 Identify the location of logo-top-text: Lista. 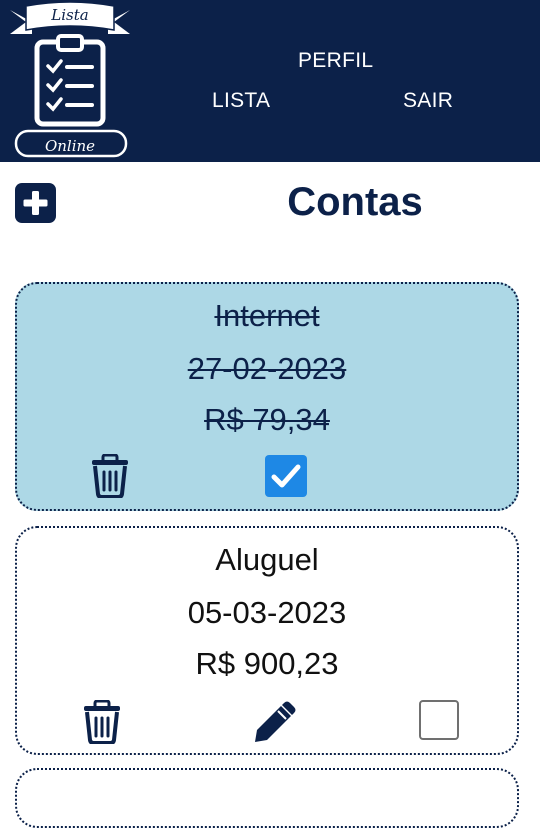
(70, 15).